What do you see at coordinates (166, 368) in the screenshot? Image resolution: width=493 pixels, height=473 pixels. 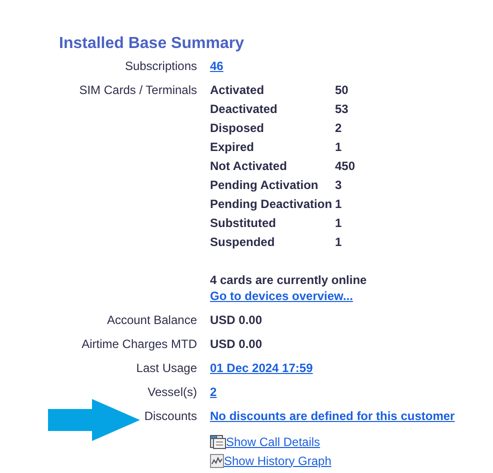 I see `field-label: Last Usage` at bounding box center [166, 368].